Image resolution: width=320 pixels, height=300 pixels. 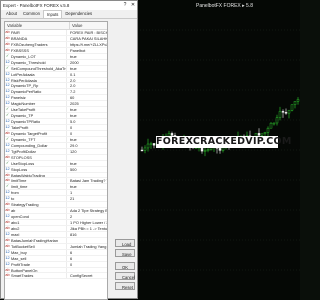 What do you see at coordinates (125, 286) in the screenshot?
I see `reset-button: Reset` at bounding box center [125, 286].